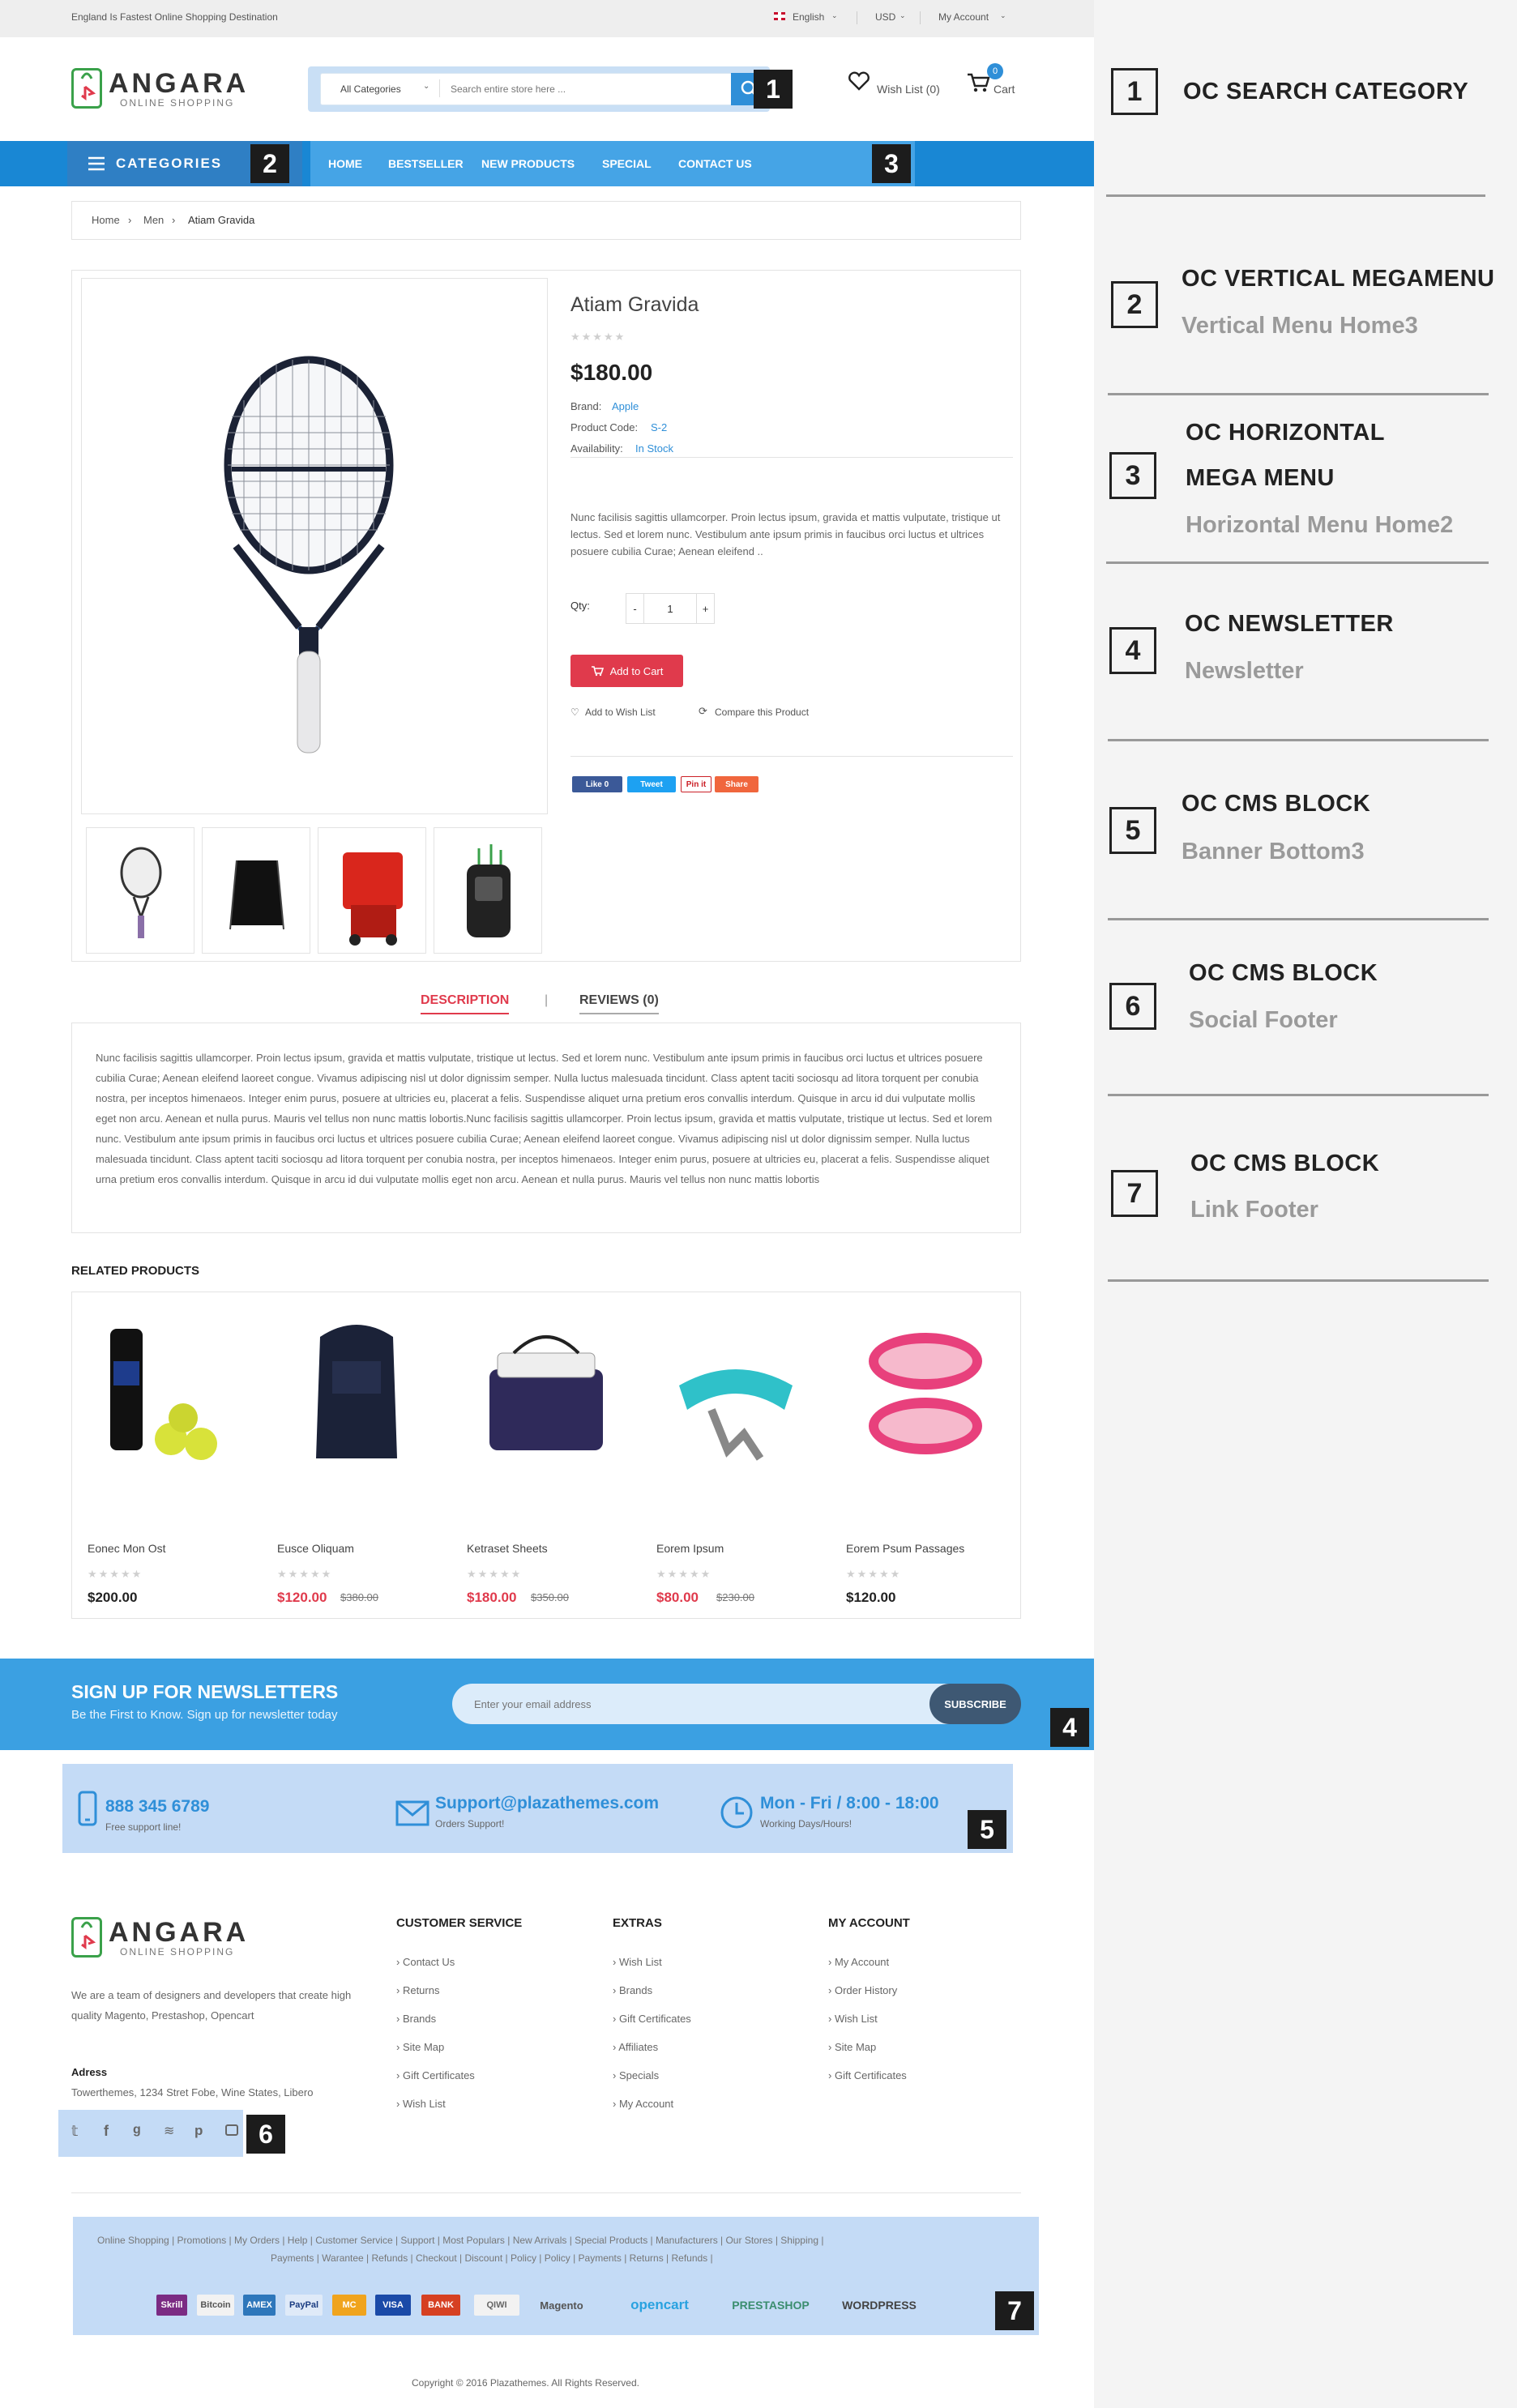 This screenshot has height=2408, width=1517. I want to click on mail-icon, so click(412, 1815).